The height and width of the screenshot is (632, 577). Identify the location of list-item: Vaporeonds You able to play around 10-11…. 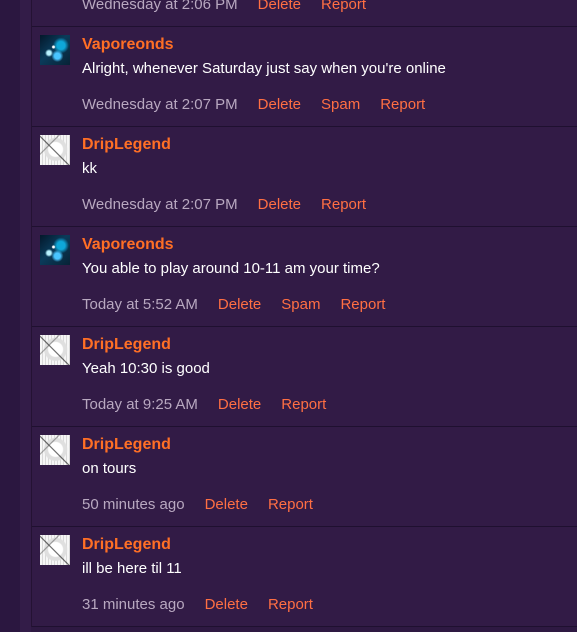
(304, 277).